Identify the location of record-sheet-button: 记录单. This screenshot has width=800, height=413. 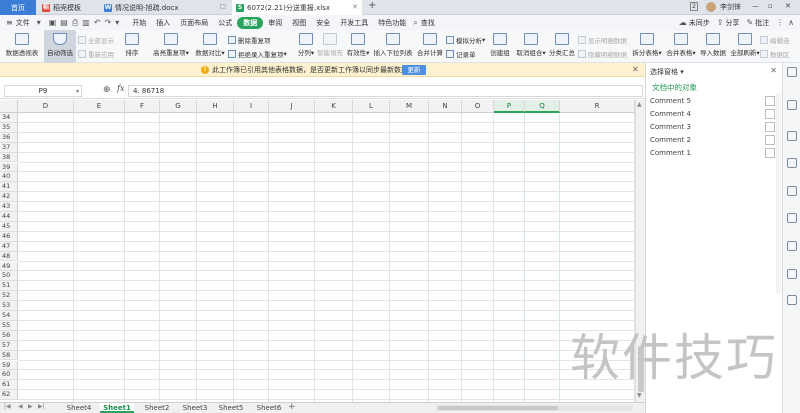
(461, 53).